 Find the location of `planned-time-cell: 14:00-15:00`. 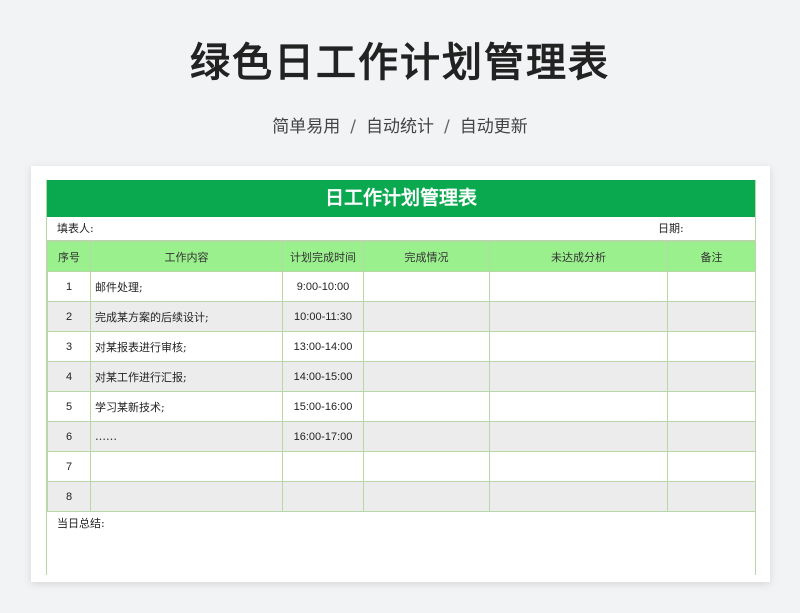

planned-time-cell: 14:00-15:00 is located at coordinates (323, 376).